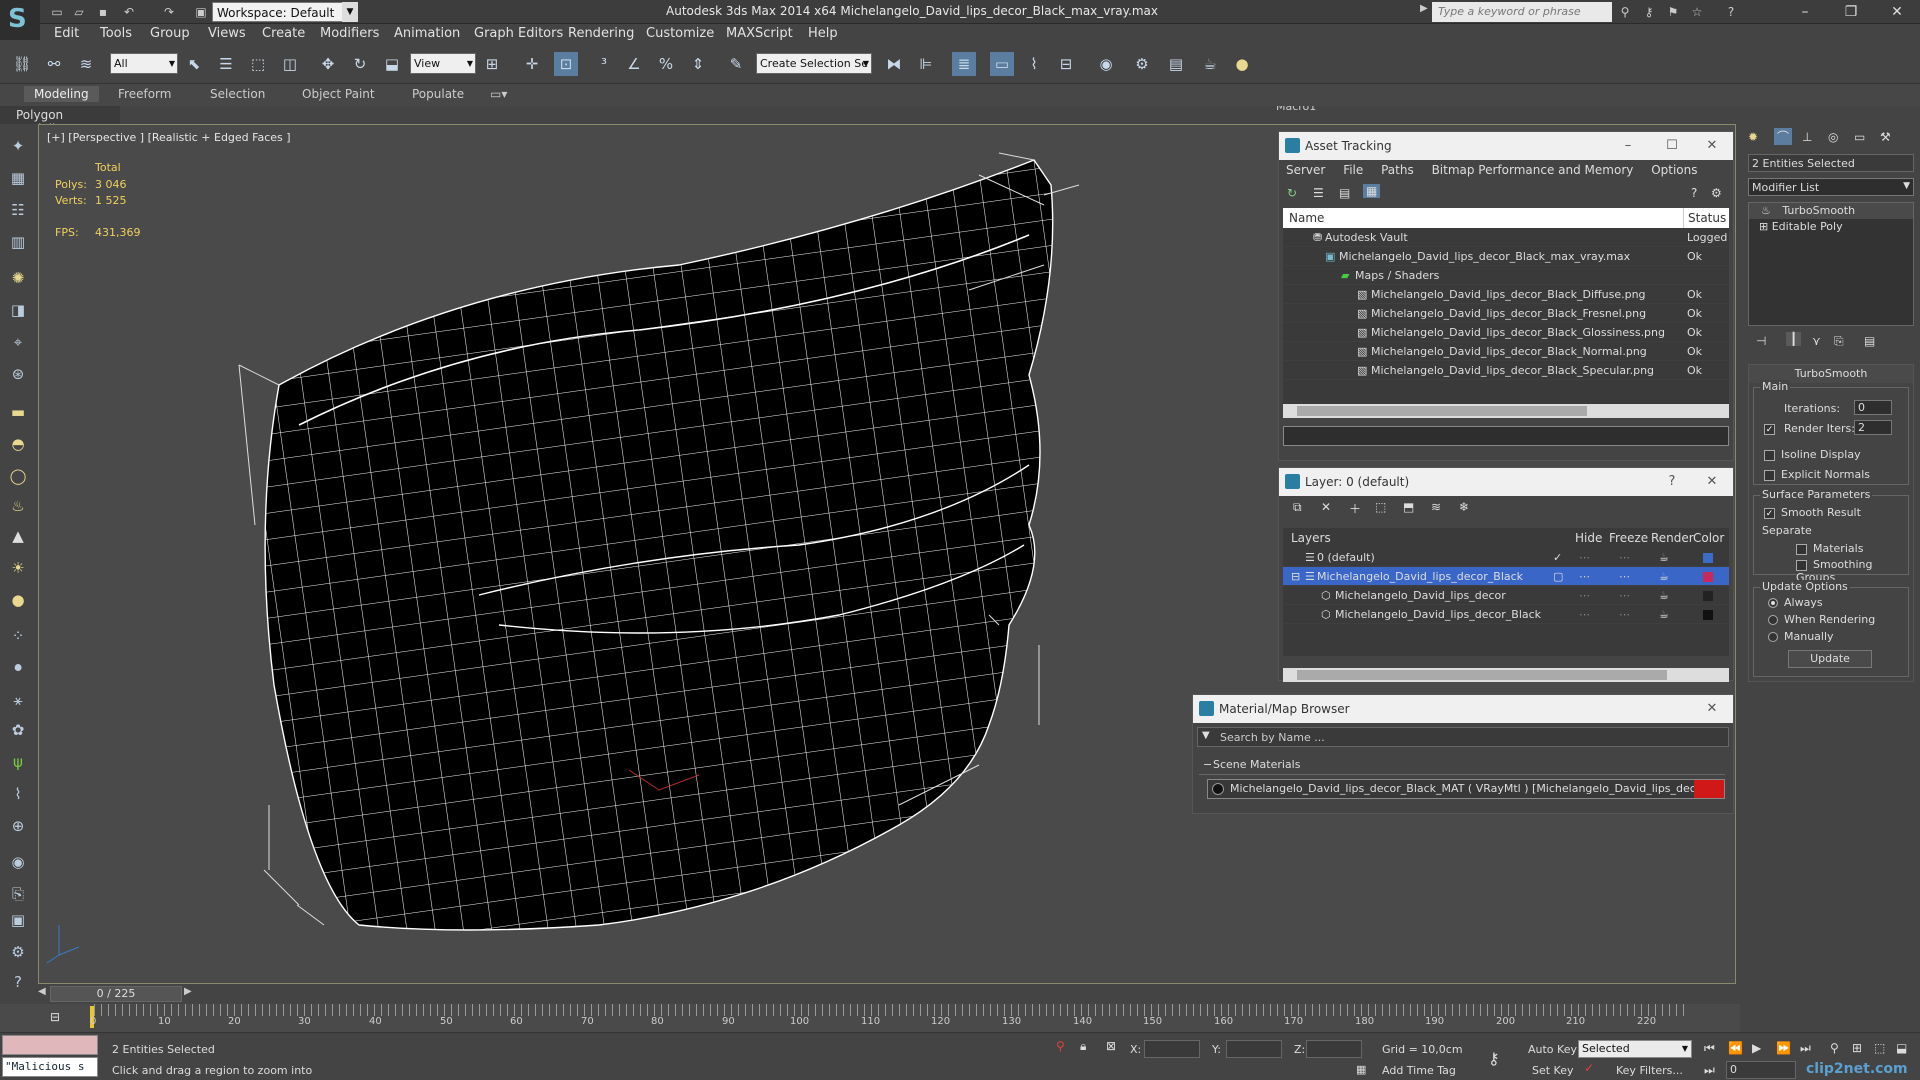 The height and width of the screenshot is (1080, 1920). Describe the element at coordinates (18, 506) in the screenshot. I see `teapot-icon: ♨` at that location.